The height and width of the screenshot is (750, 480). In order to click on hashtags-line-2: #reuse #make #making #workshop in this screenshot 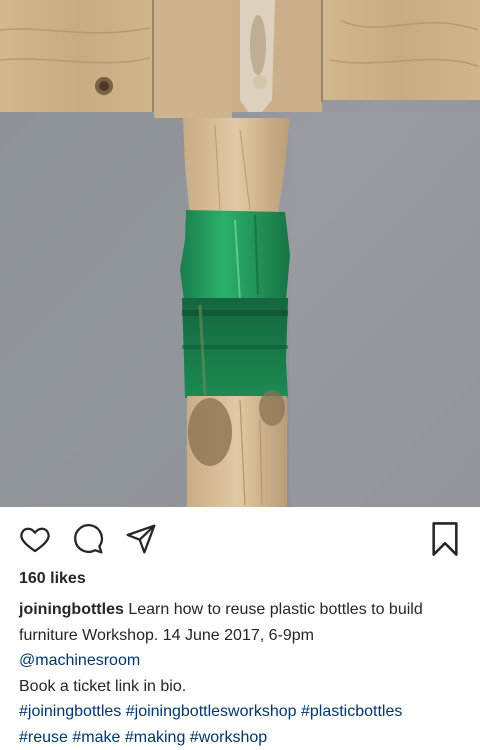, I will do `click(244, 737)`.